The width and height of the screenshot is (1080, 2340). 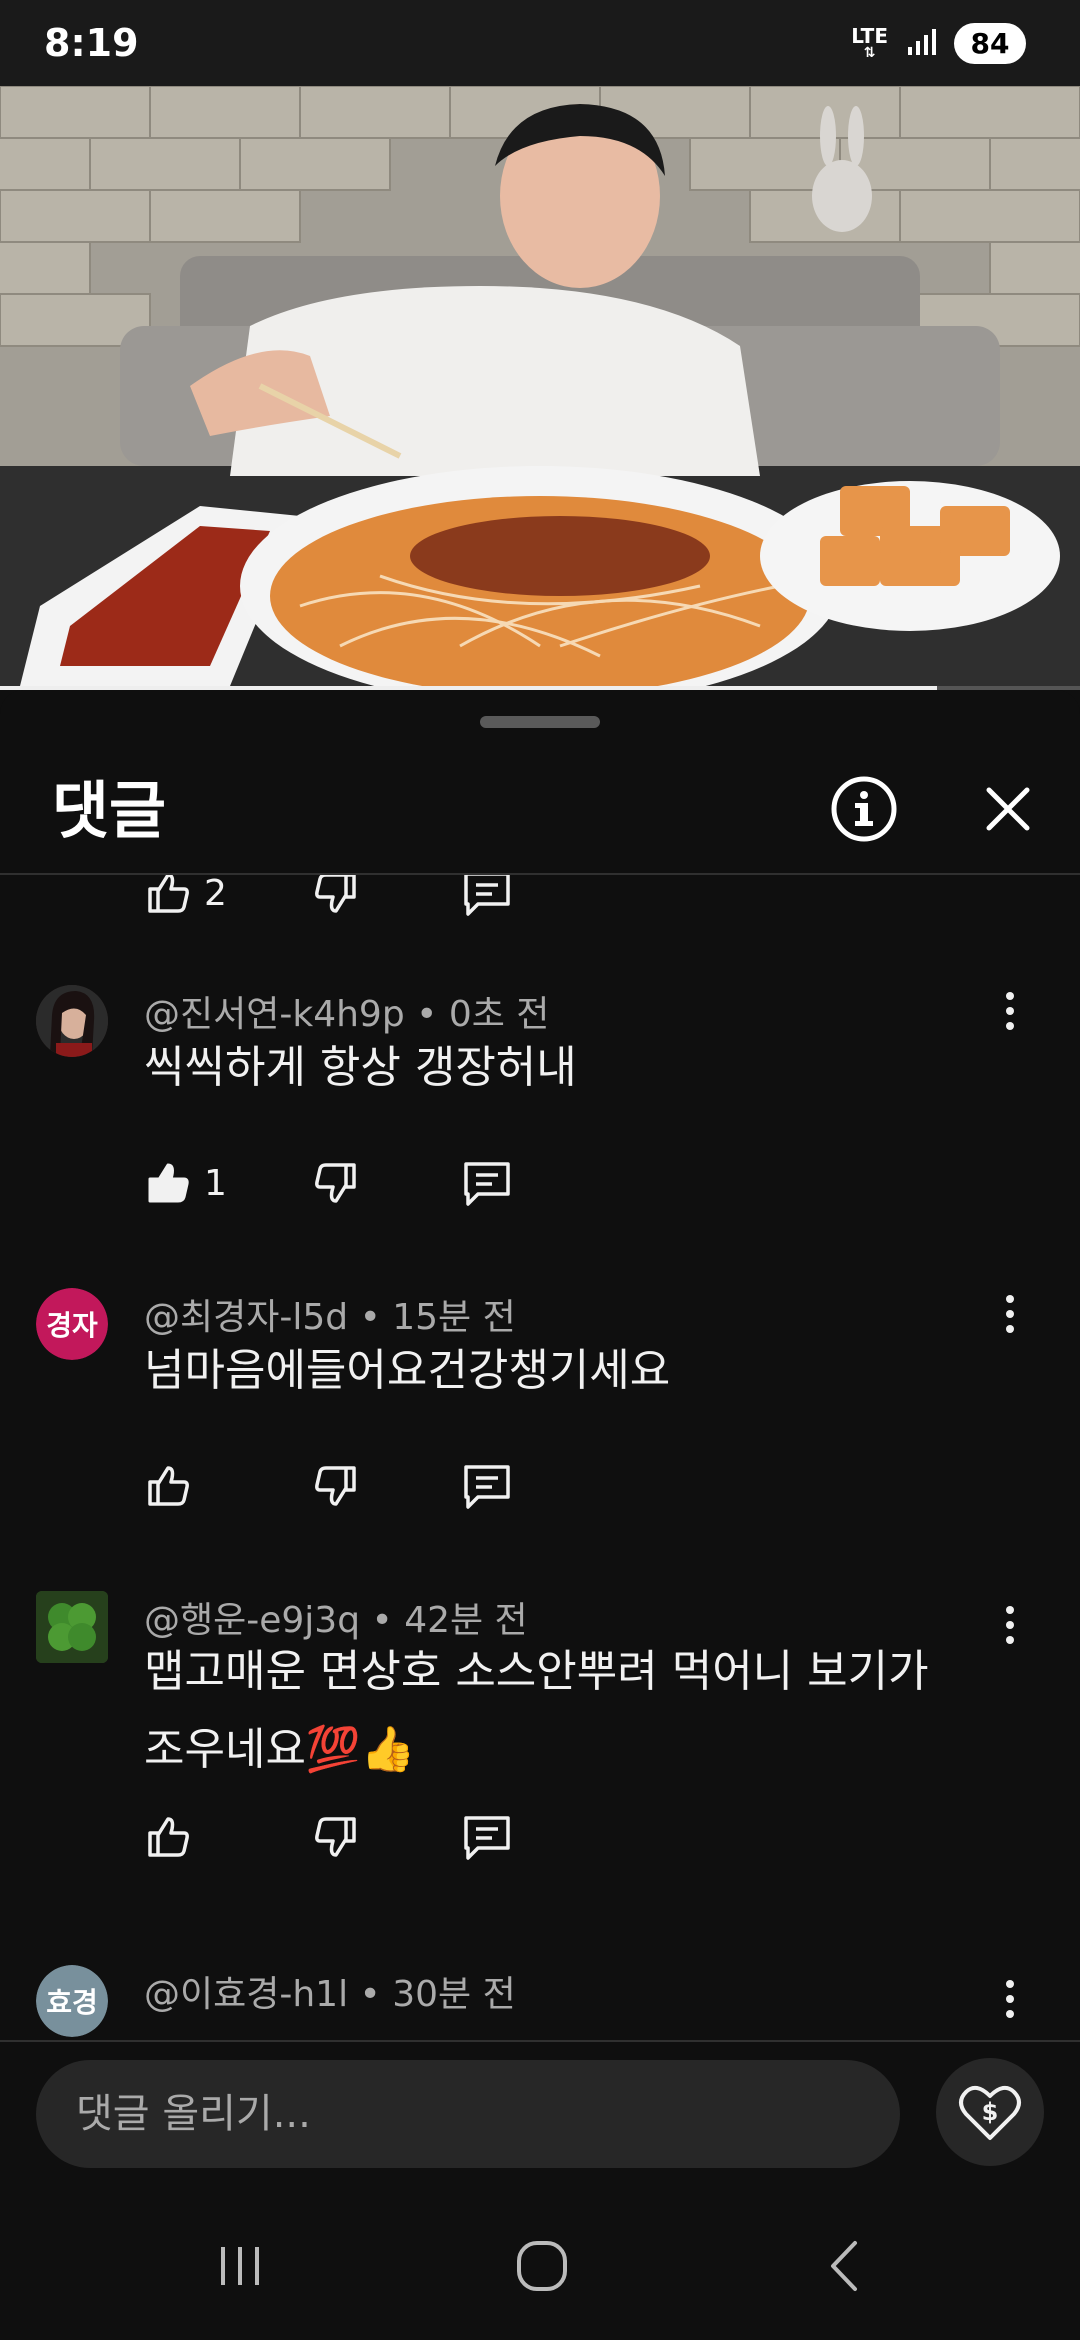 What do you see at coordinates (246, 1994) in the screenshot?
I see `comment-author: @이효경-h1l` at bounding box center [246, 1994].